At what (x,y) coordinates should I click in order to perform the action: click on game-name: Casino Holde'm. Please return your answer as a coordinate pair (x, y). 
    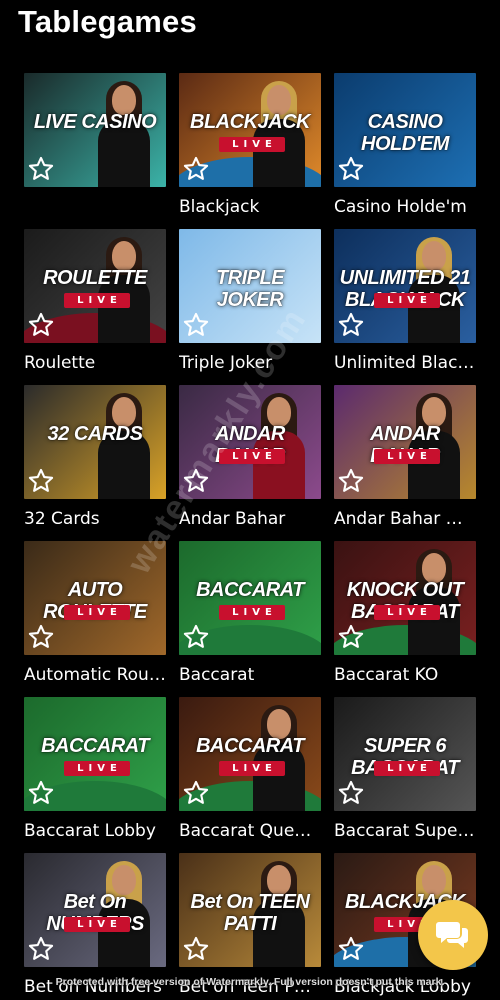
    Looking at the image, I should click on (405, 207).